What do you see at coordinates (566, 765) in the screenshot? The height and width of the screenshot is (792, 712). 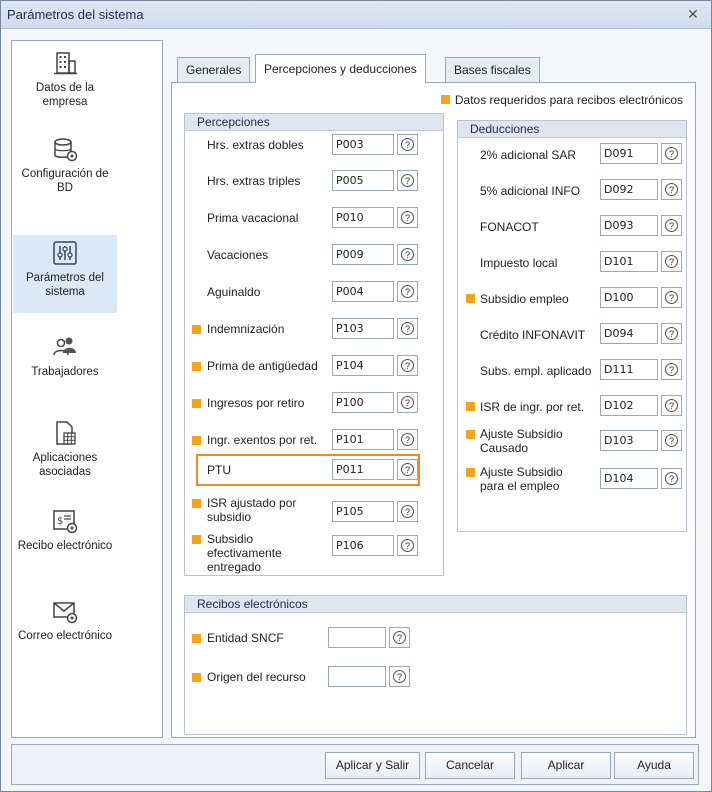 I see `apply-button: Aplicar` at bounding box center [566, 765].